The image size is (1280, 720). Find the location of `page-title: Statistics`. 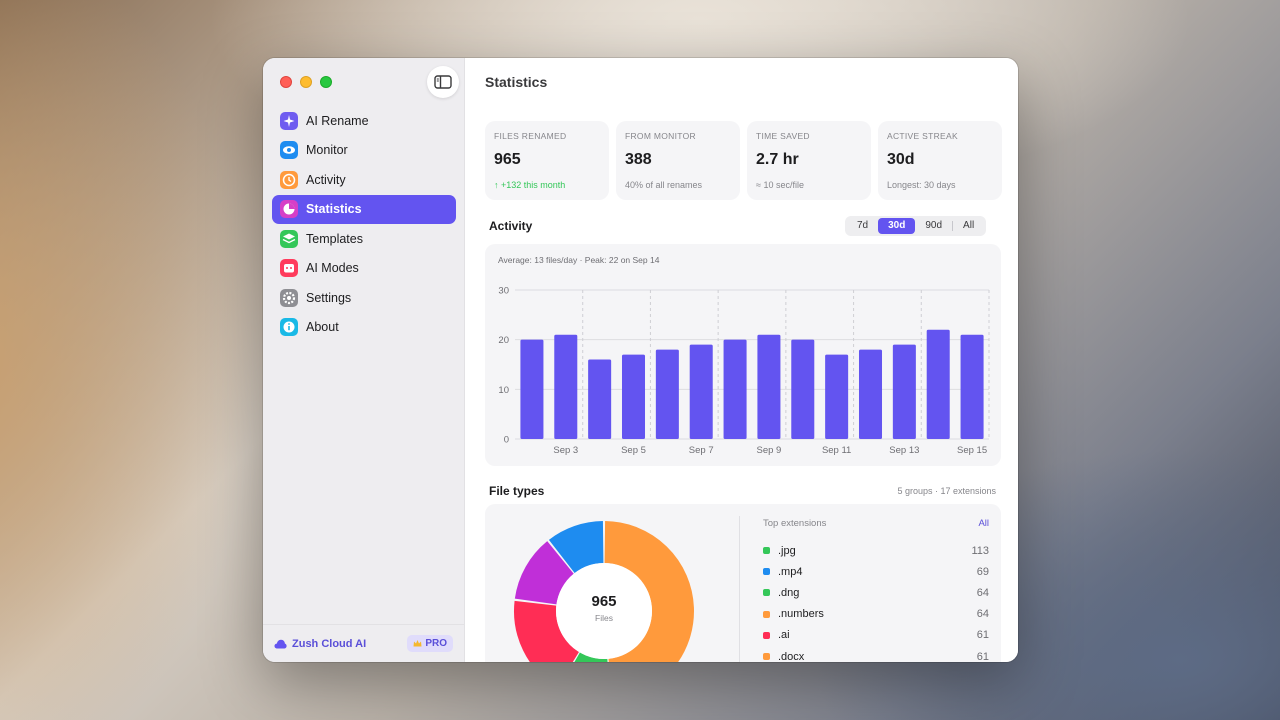

page-title: Statistics is located at coordinates (516, 82).